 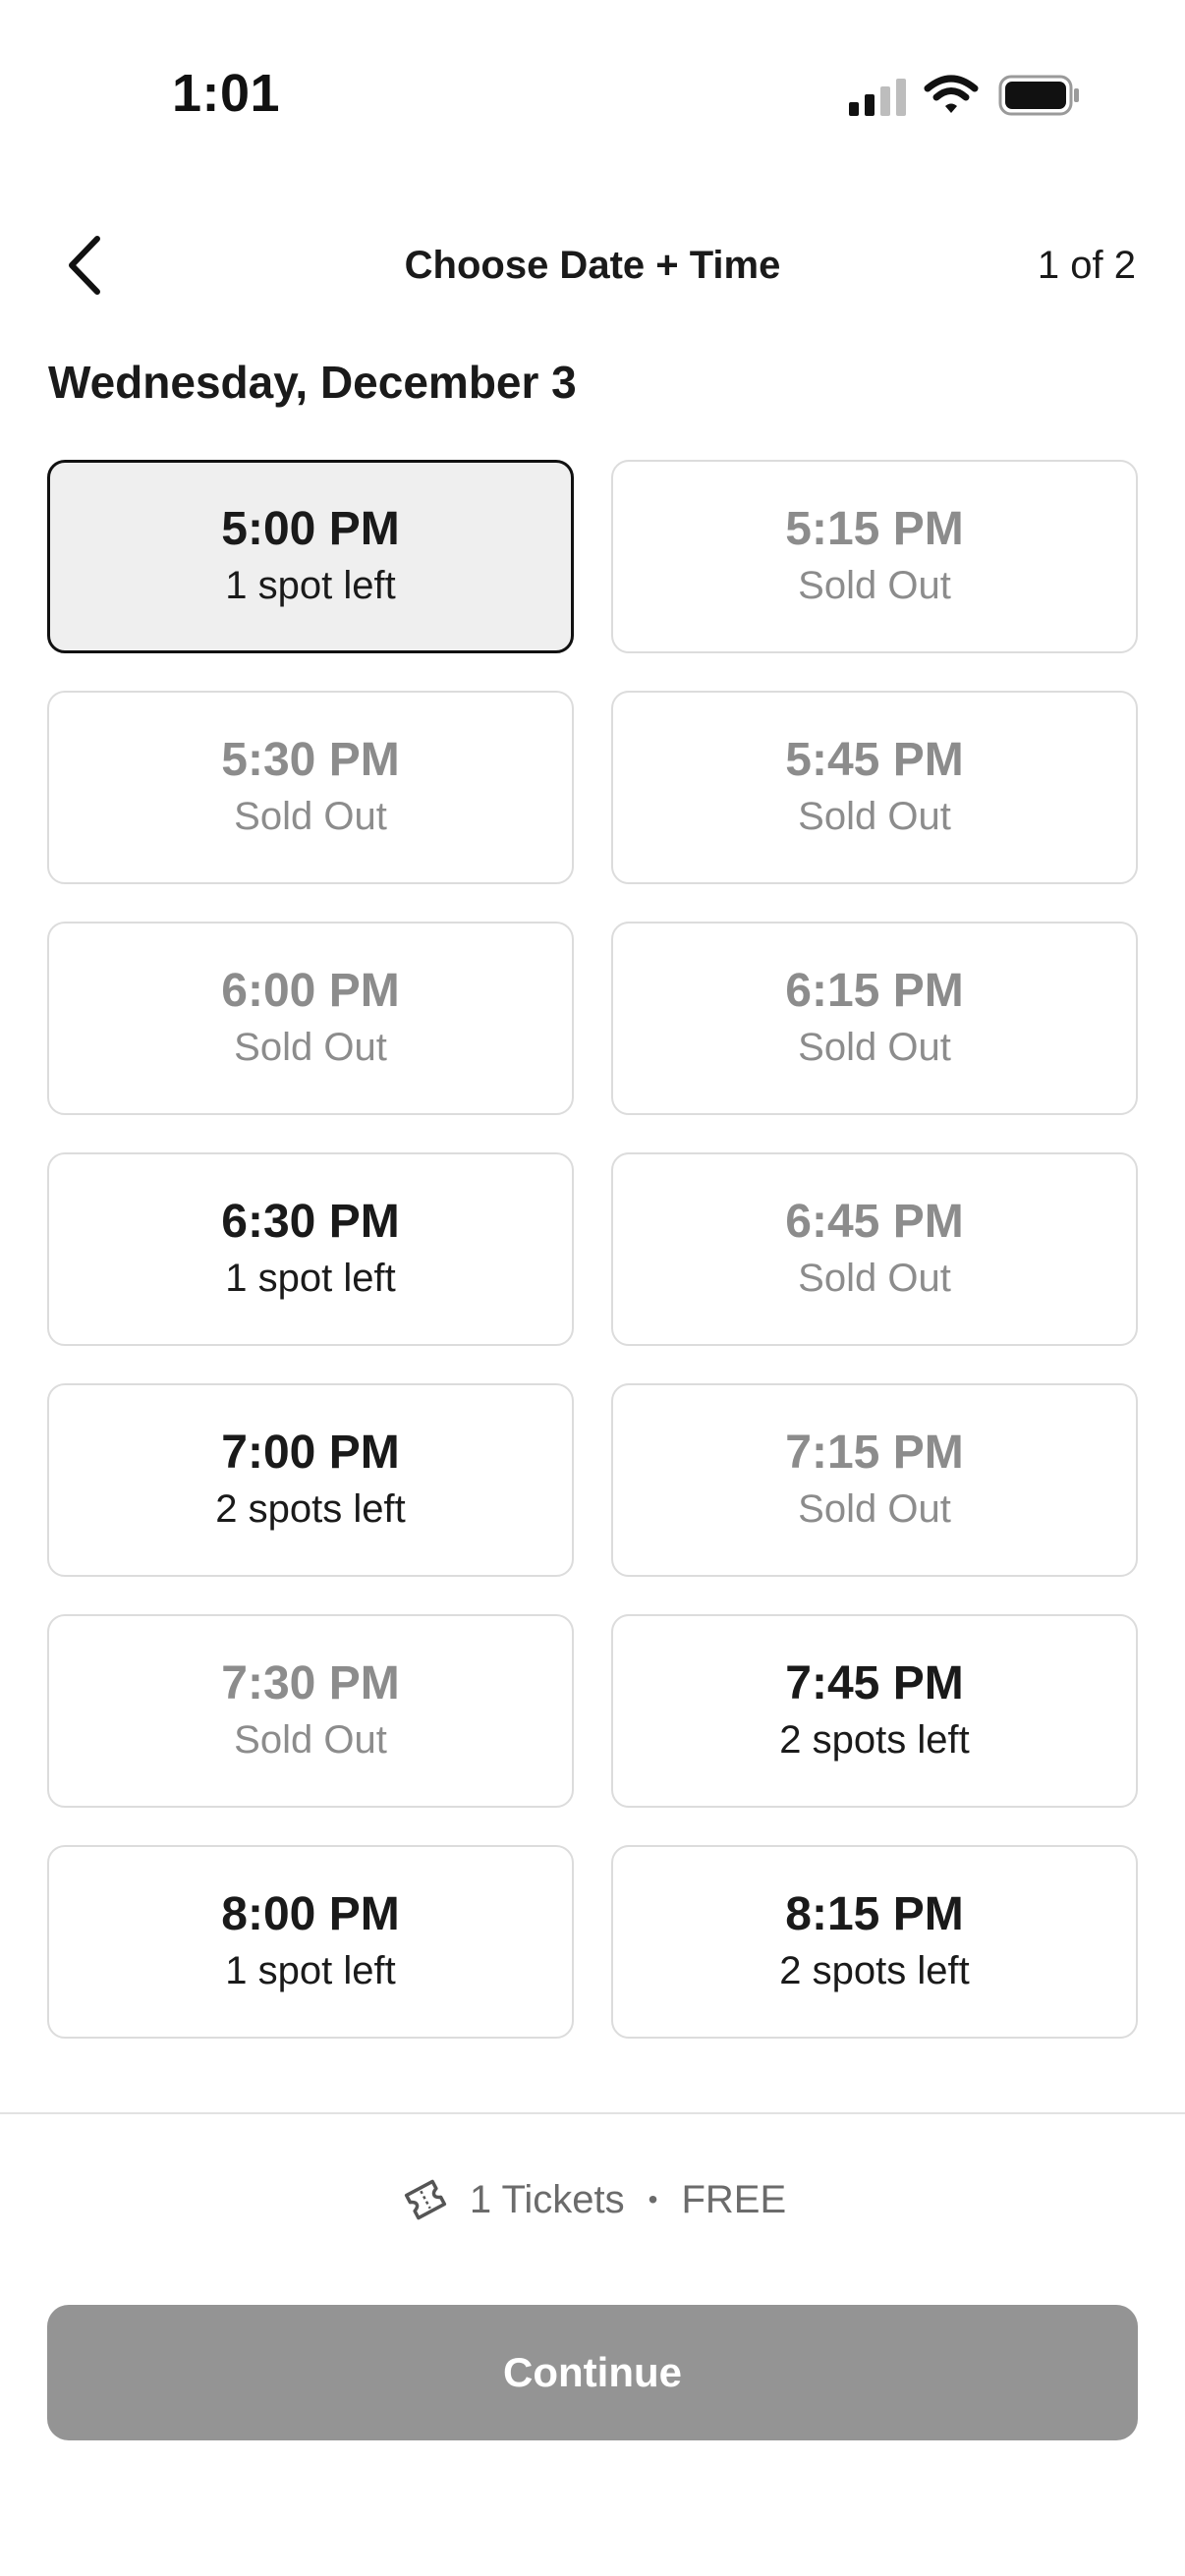 What do you see at coordinates (734, 2199) in the screenshot?
I see `price-label: FREE` at bounding box center [734, 2199].